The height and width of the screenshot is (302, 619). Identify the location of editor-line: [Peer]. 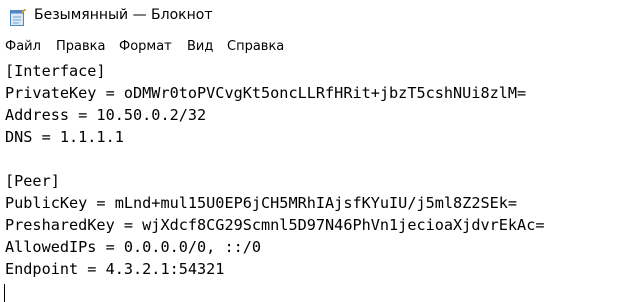
(32, 181).